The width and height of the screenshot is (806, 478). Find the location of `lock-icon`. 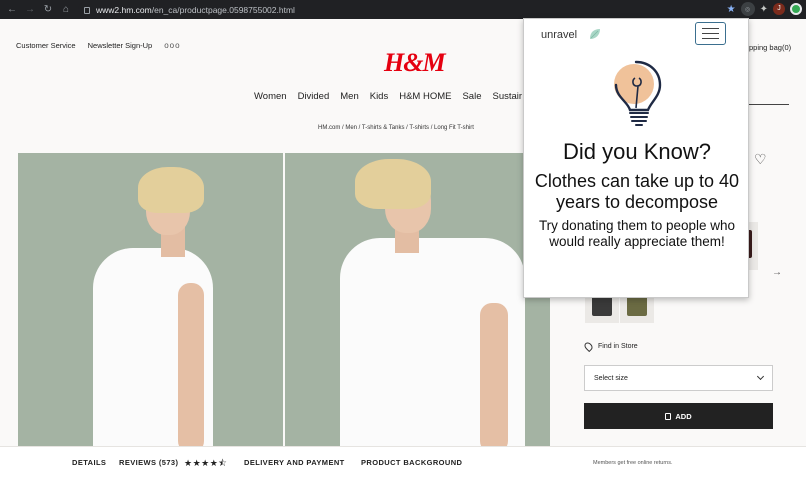

lock-icon is located at coordinates (87, 10).